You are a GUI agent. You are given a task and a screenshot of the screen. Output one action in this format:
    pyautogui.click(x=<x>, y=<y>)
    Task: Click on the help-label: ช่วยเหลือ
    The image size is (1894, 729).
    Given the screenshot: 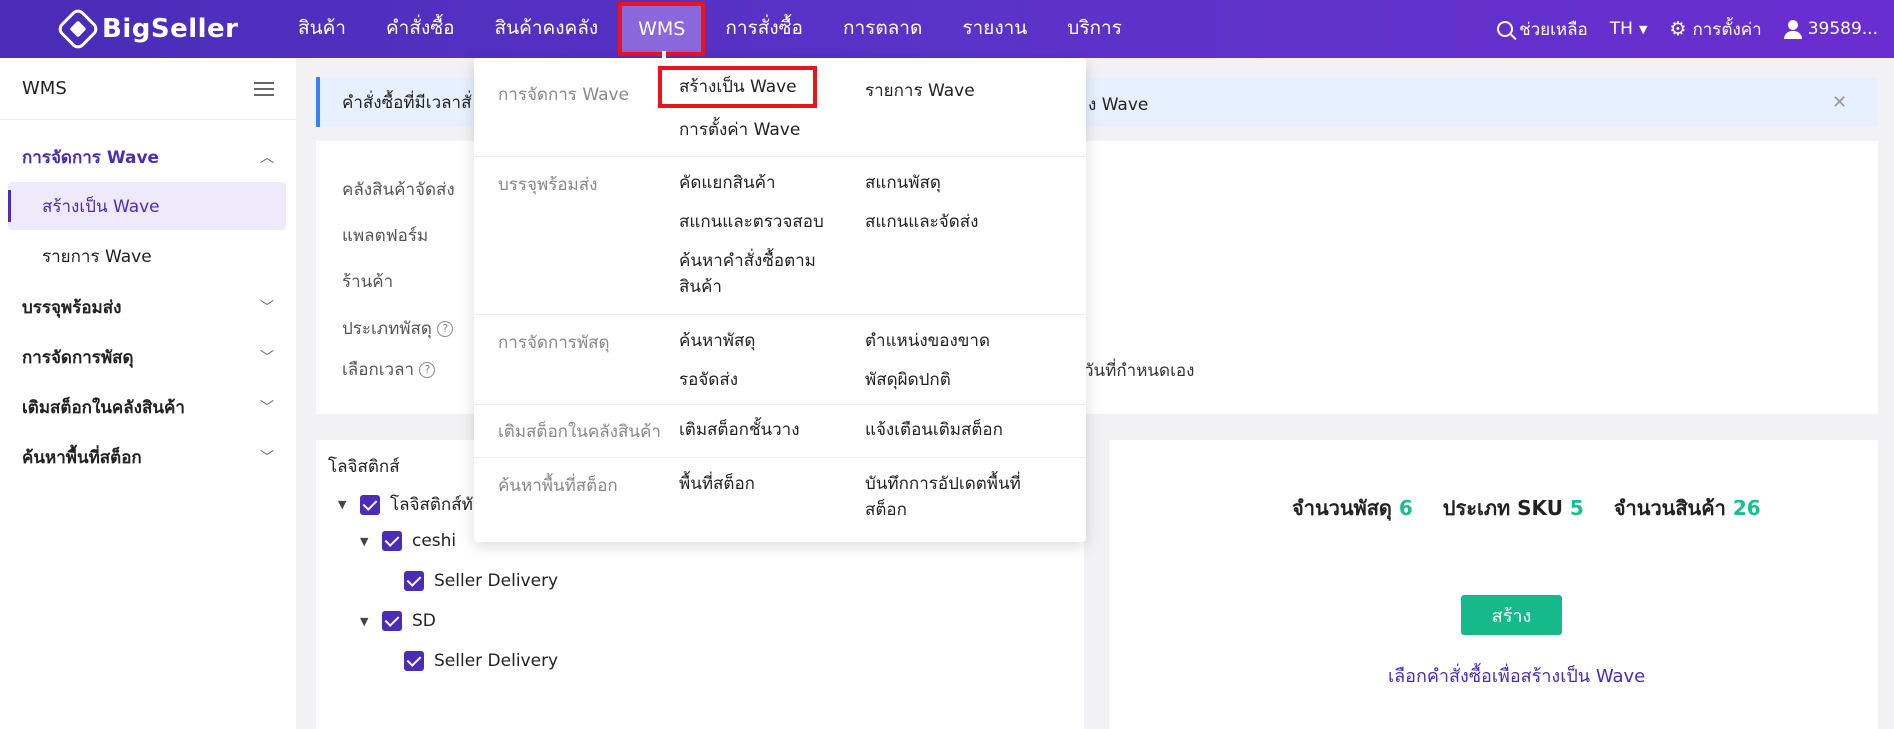 What is the action you would take?
    pyautogui.click(x=1553, y=29)
    